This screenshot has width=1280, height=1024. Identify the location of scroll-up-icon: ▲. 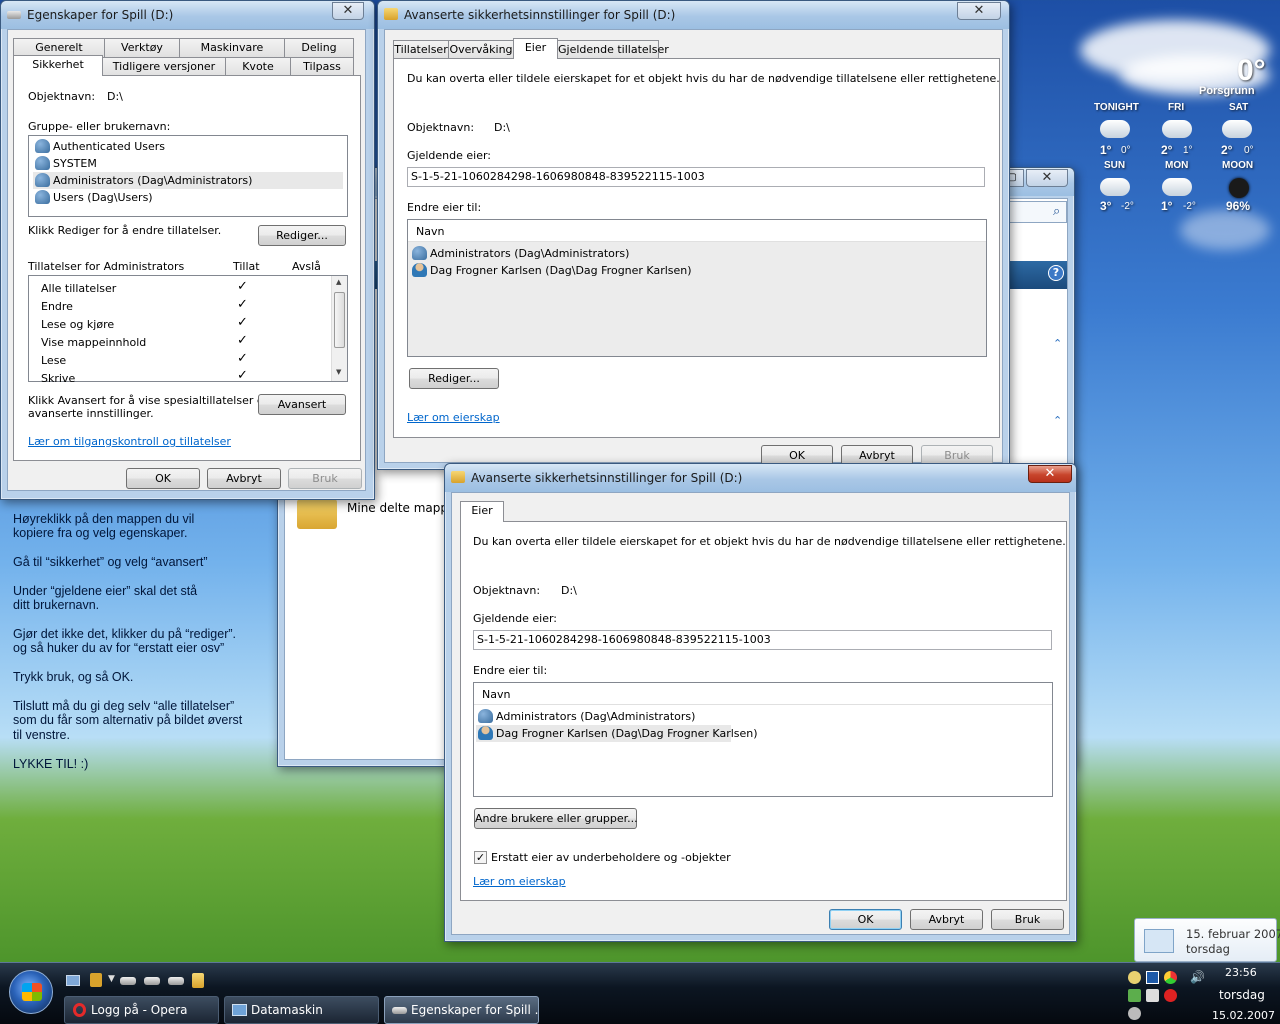
(338, 282).